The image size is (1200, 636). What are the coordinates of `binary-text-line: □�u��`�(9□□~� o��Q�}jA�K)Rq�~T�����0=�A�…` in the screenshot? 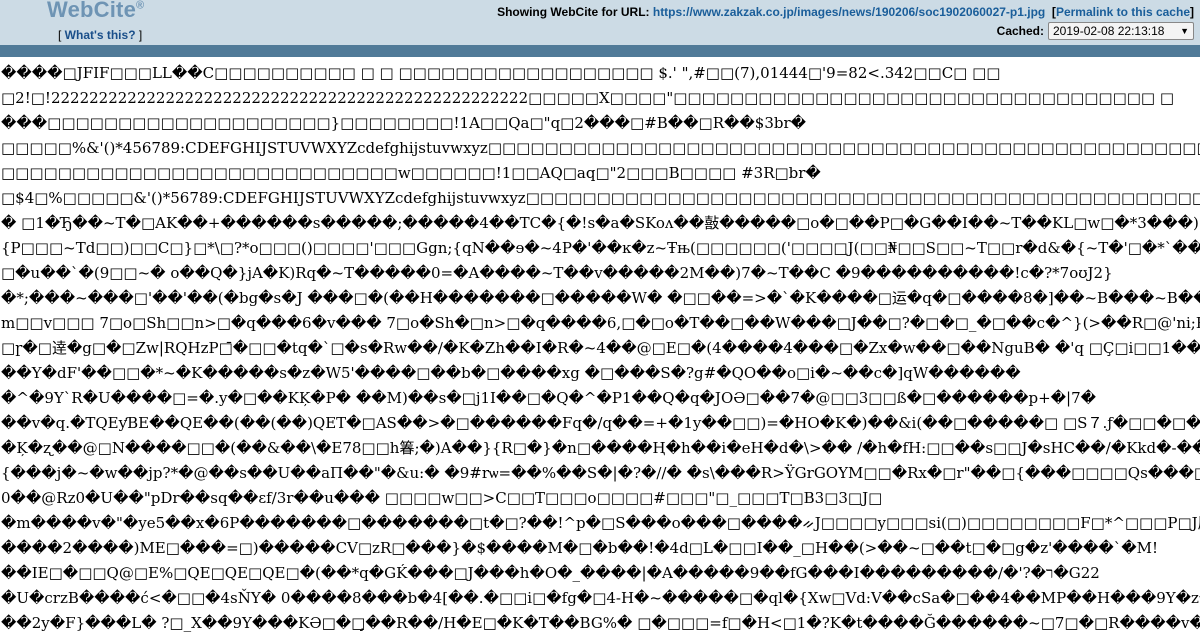 It's located at (557, 273).